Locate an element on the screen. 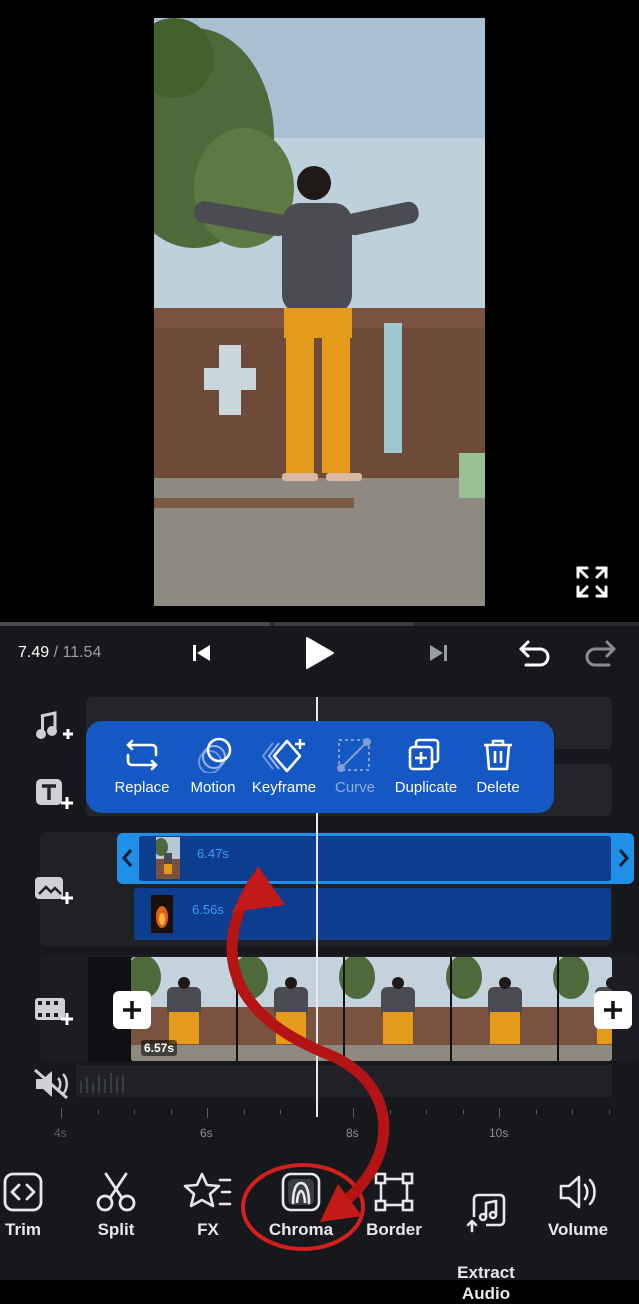  volume-tool-button: Volume is located at coordinates (578, 1205).